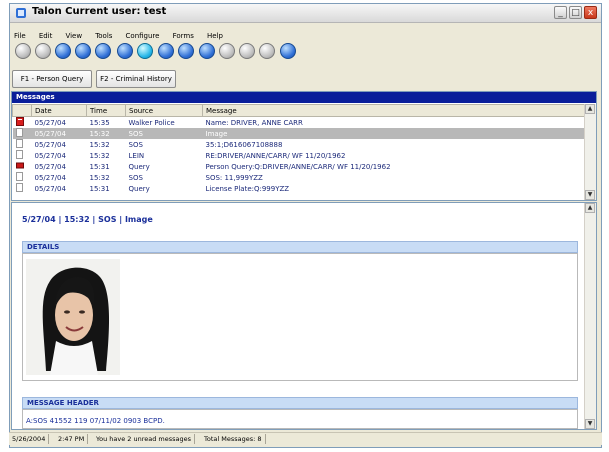 The width and height of the screenshot is (609, 452). What do you see at coordinates (247, 188) in the screenshot?
I see `row-message: License Plate:Q:999YZZ` at bounding box center [247, 188].